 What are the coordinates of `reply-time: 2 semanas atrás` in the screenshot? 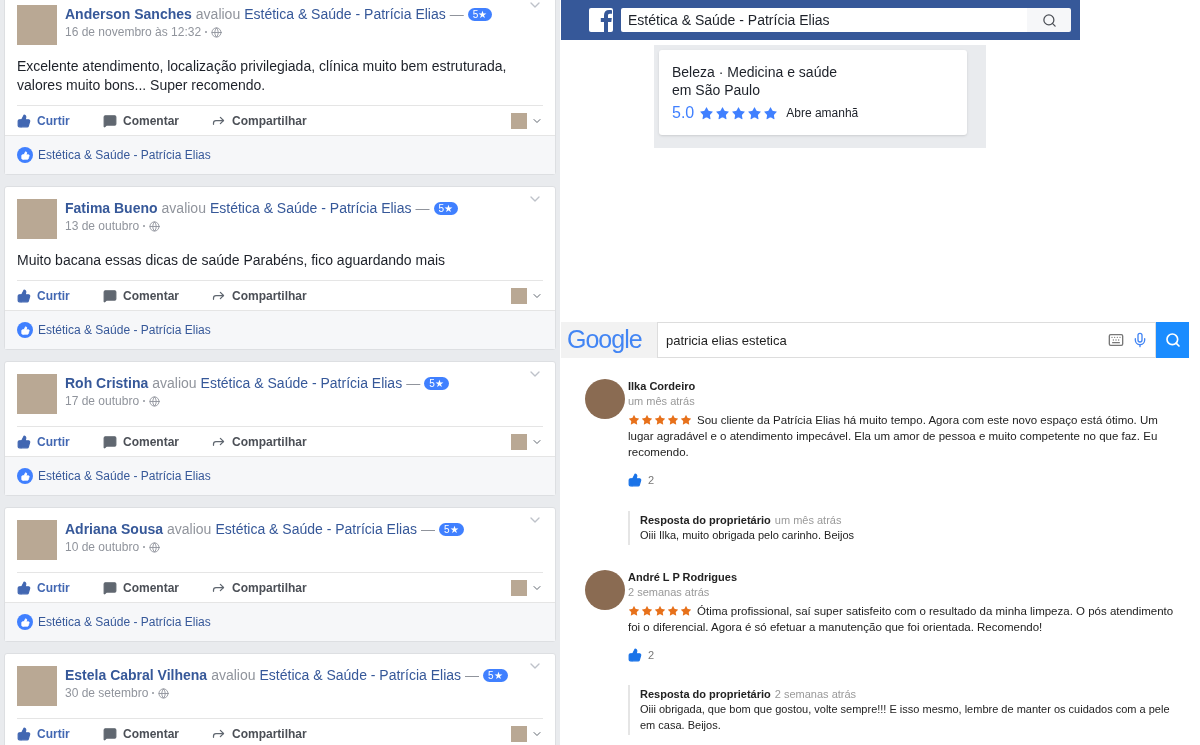 It's located at (815, 694).